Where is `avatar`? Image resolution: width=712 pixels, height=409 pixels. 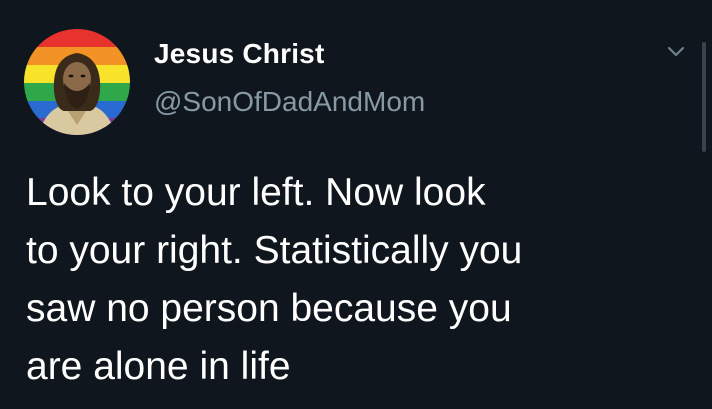
avatar is located at coordinates (77, 82).